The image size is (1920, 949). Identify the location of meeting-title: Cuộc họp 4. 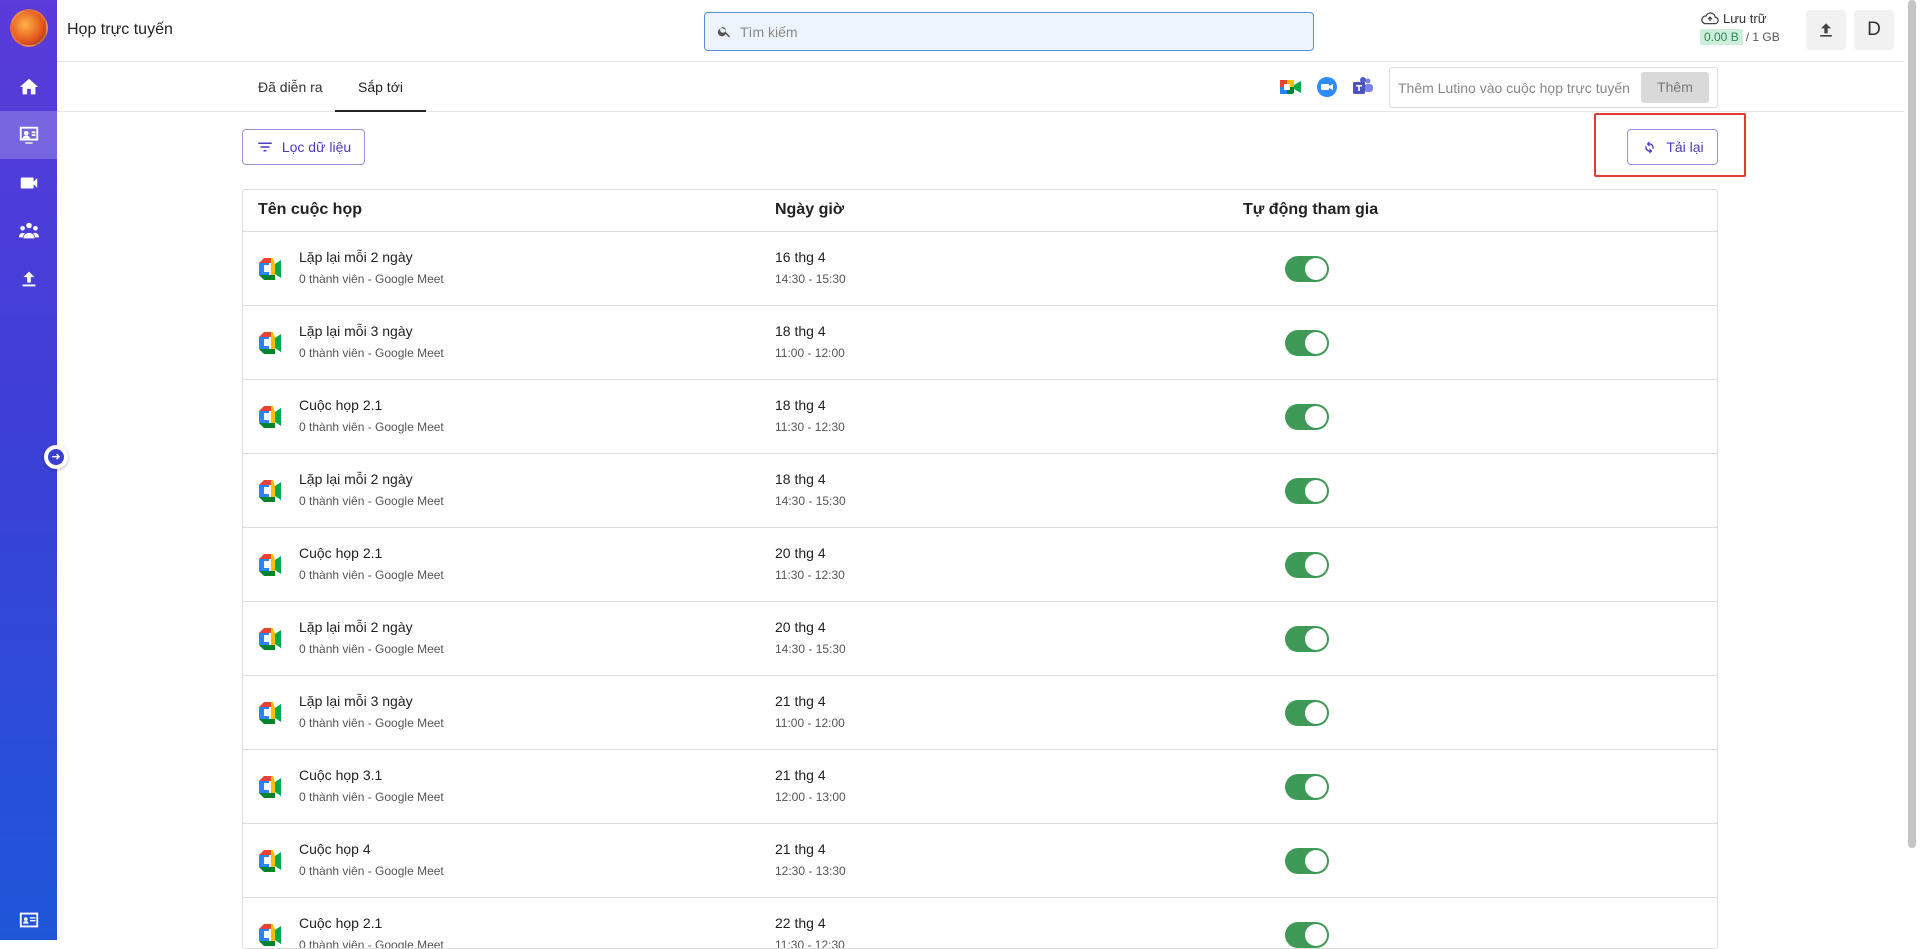
(335, 849).